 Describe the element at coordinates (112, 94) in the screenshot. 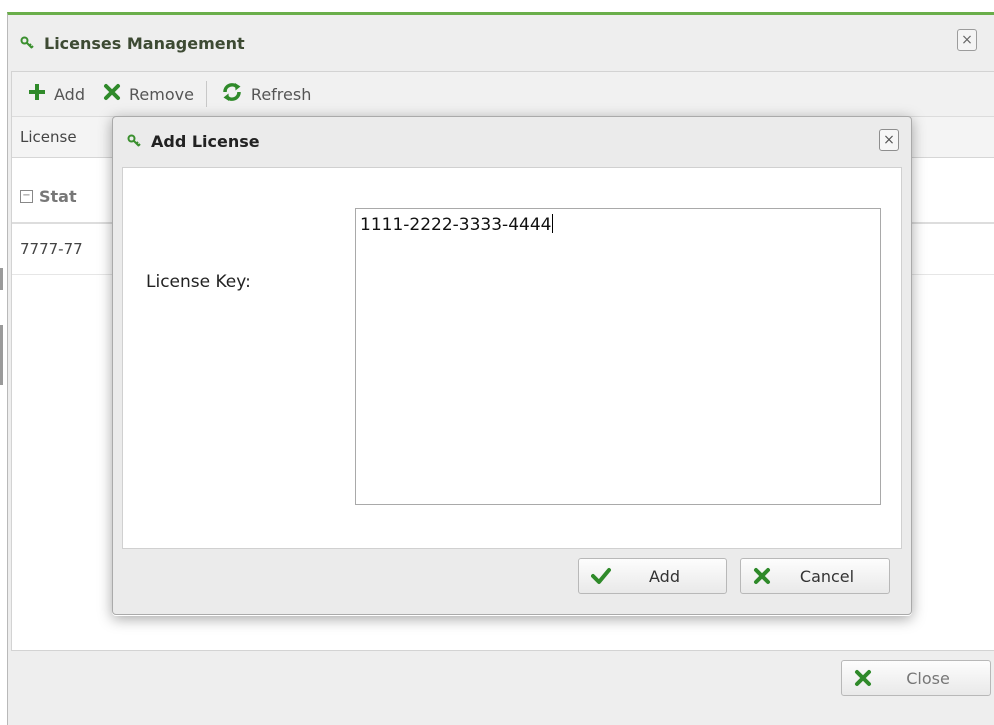

I see `x-icon` at that location.